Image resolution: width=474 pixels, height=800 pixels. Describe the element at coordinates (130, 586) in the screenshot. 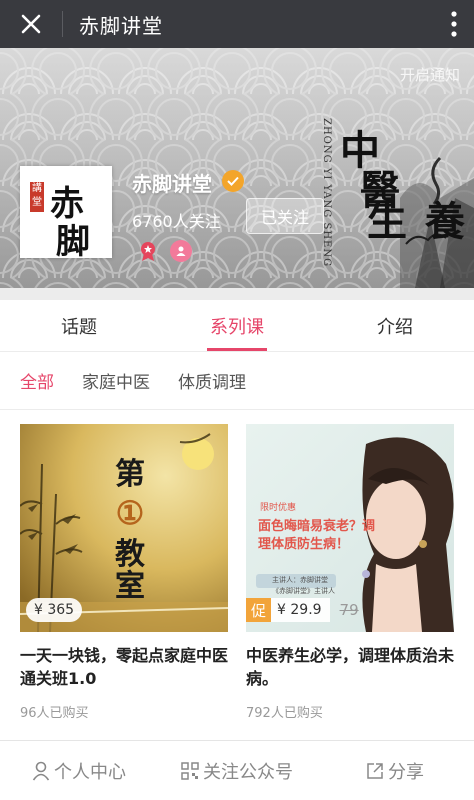

I see `cover-char: 室` at that location.